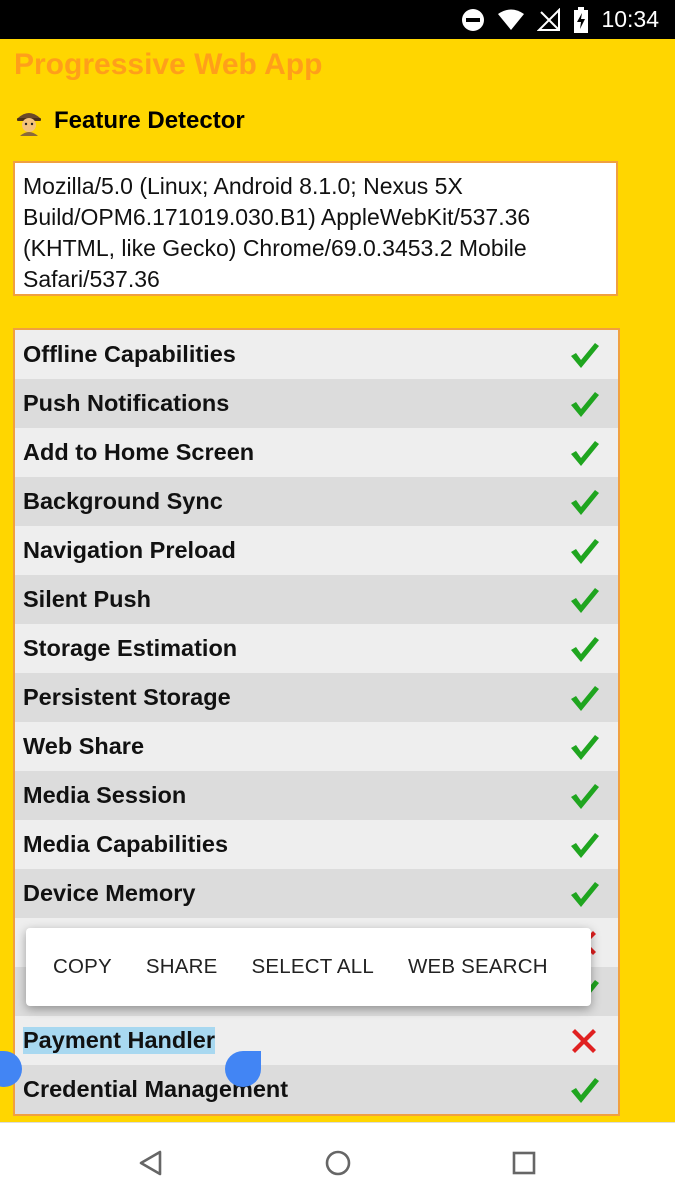 Image resolution: width=675 pixels, height=1201 pixels. I want to click on feature-label: Offline Capabilities, so click(129, 354).